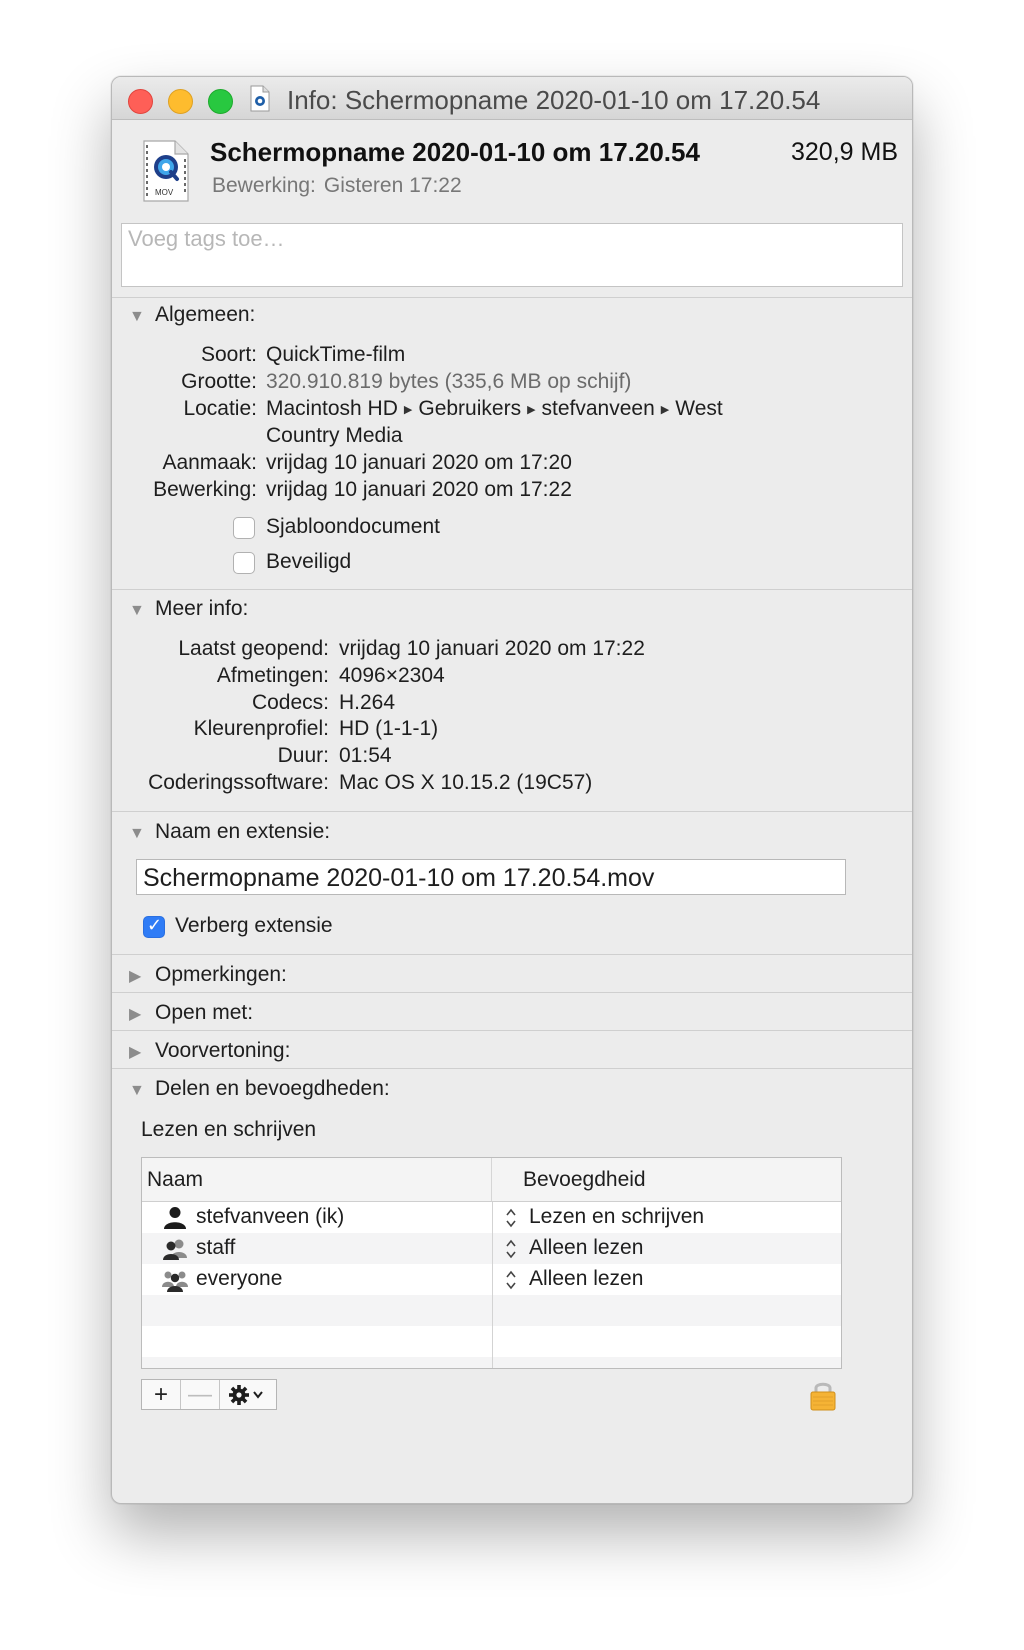 This screenshot has height=1650, width=1024. I want to click on tags-input, so click(508, 239).